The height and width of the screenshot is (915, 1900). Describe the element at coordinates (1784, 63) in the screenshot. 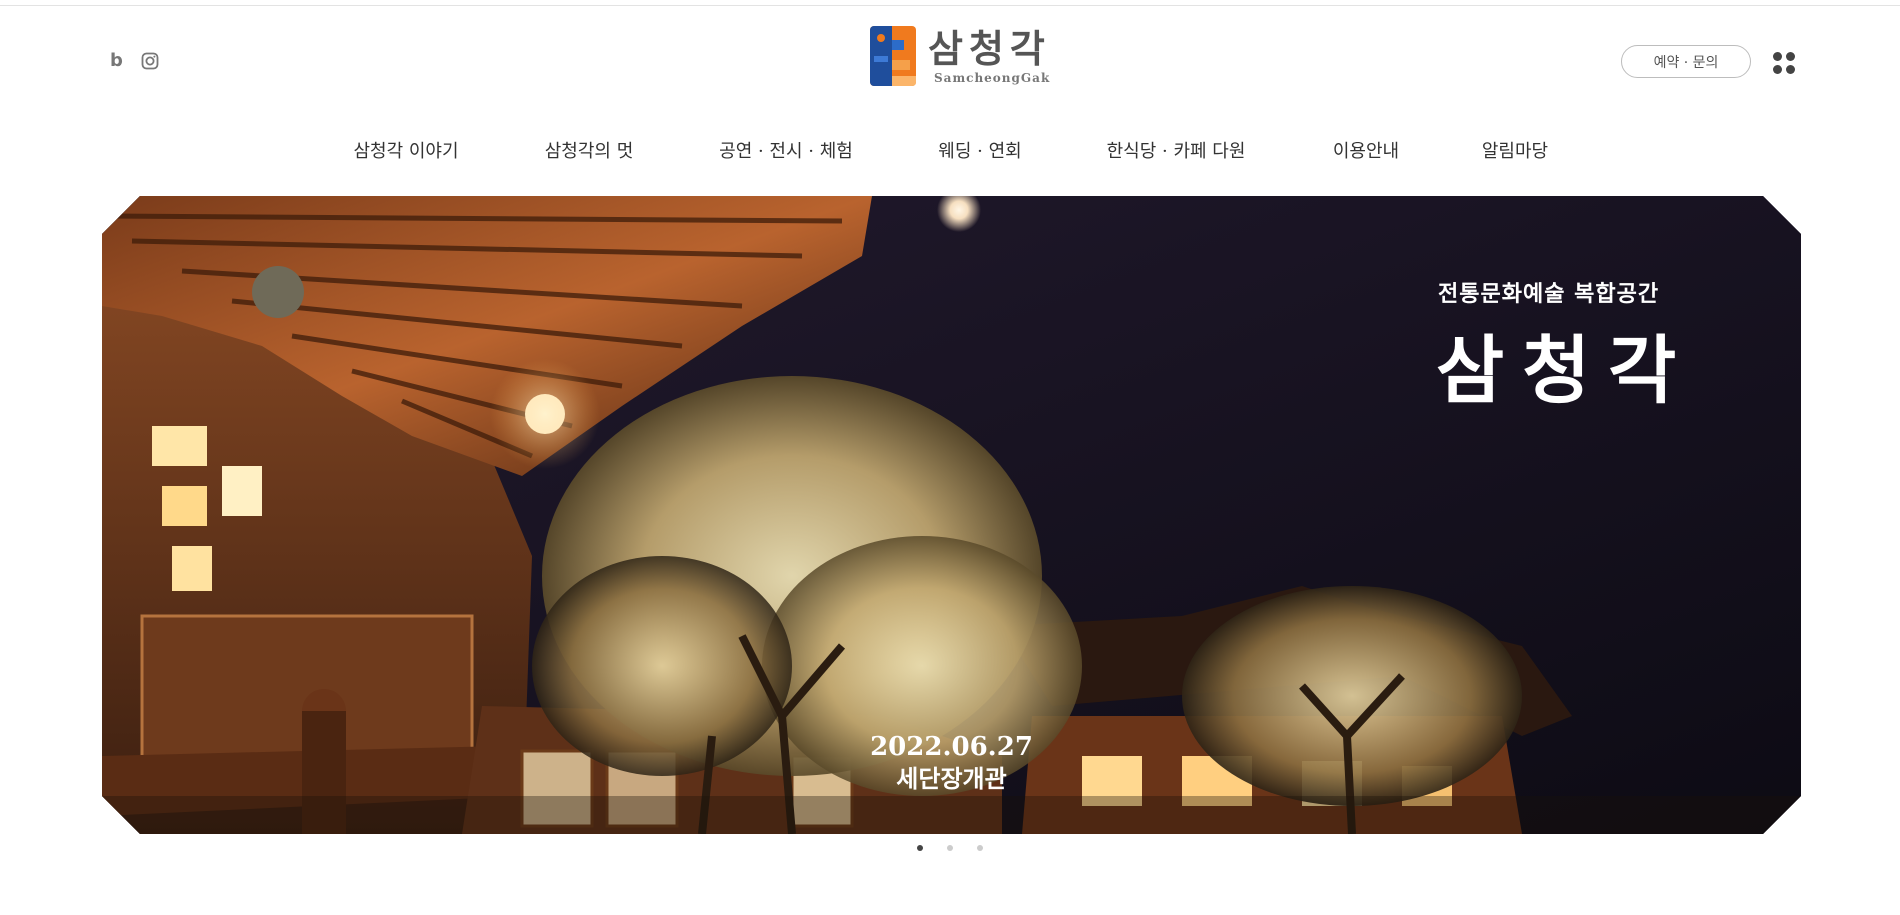

I see `grid-dots-icon` at that location.